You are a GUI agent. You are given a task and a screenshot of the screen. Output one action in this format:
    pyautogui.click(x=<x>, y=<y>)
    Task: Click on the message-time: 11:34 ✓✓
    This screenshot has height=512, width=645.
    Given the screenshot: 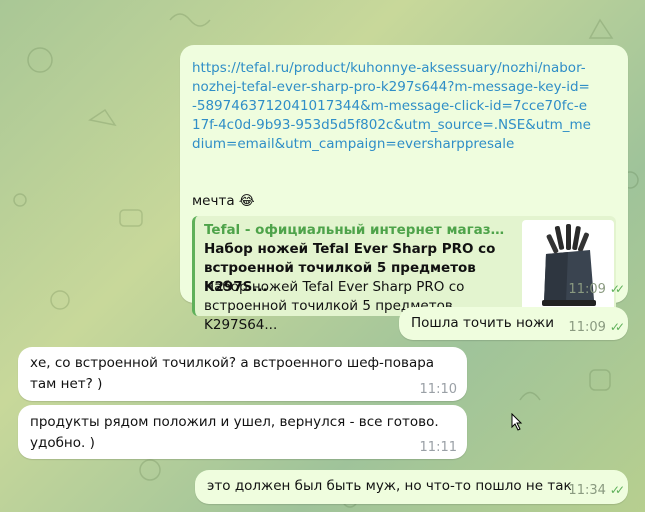 What is the action you would take?
    pyautogui.click(x=596, y=490)
    